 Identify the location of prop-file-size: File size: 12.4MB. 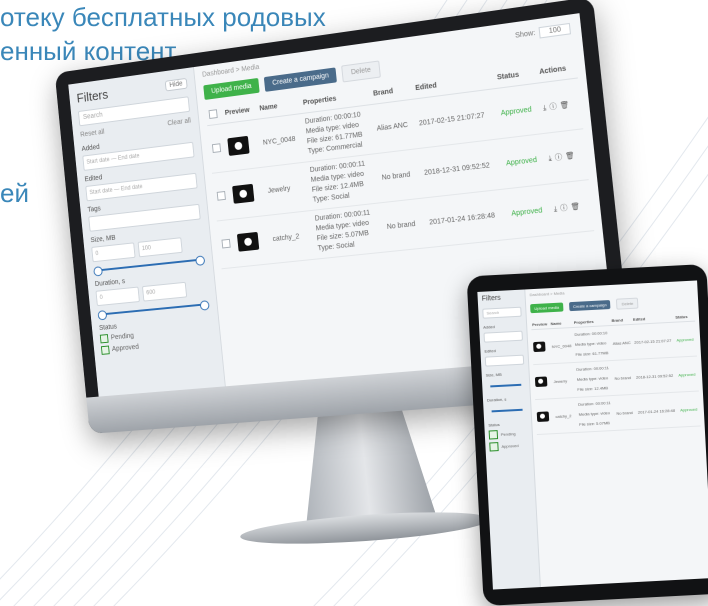
(593, 388).